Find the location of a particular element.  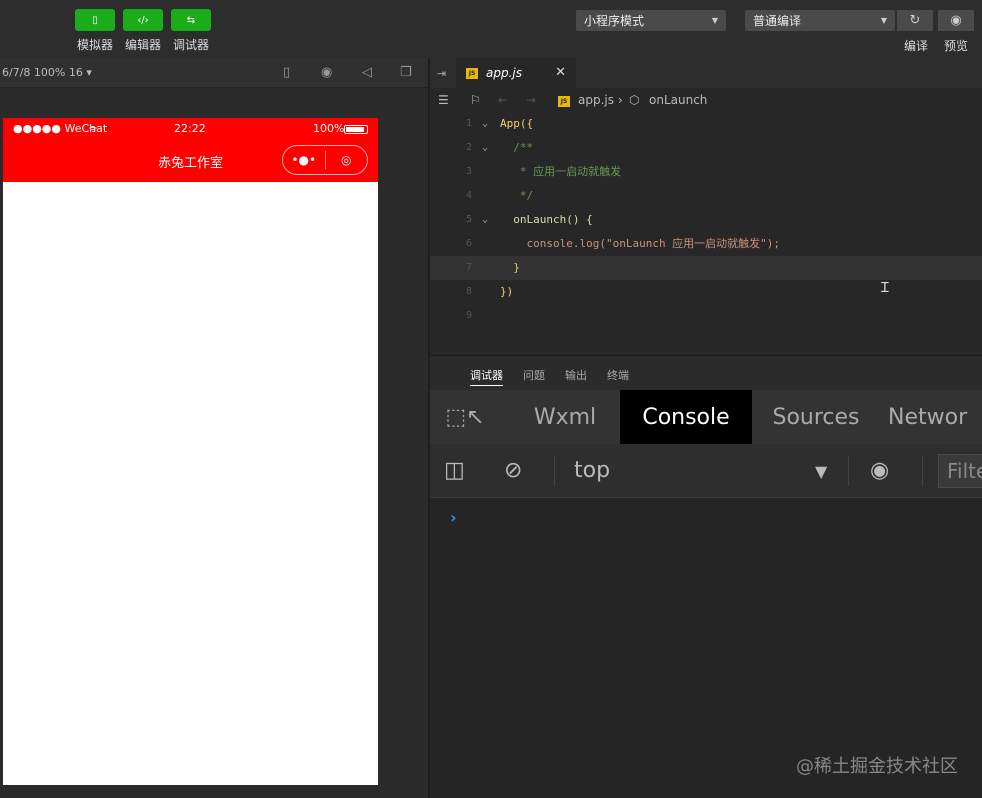

line-number: 6 is located at coordinates (468, 243).